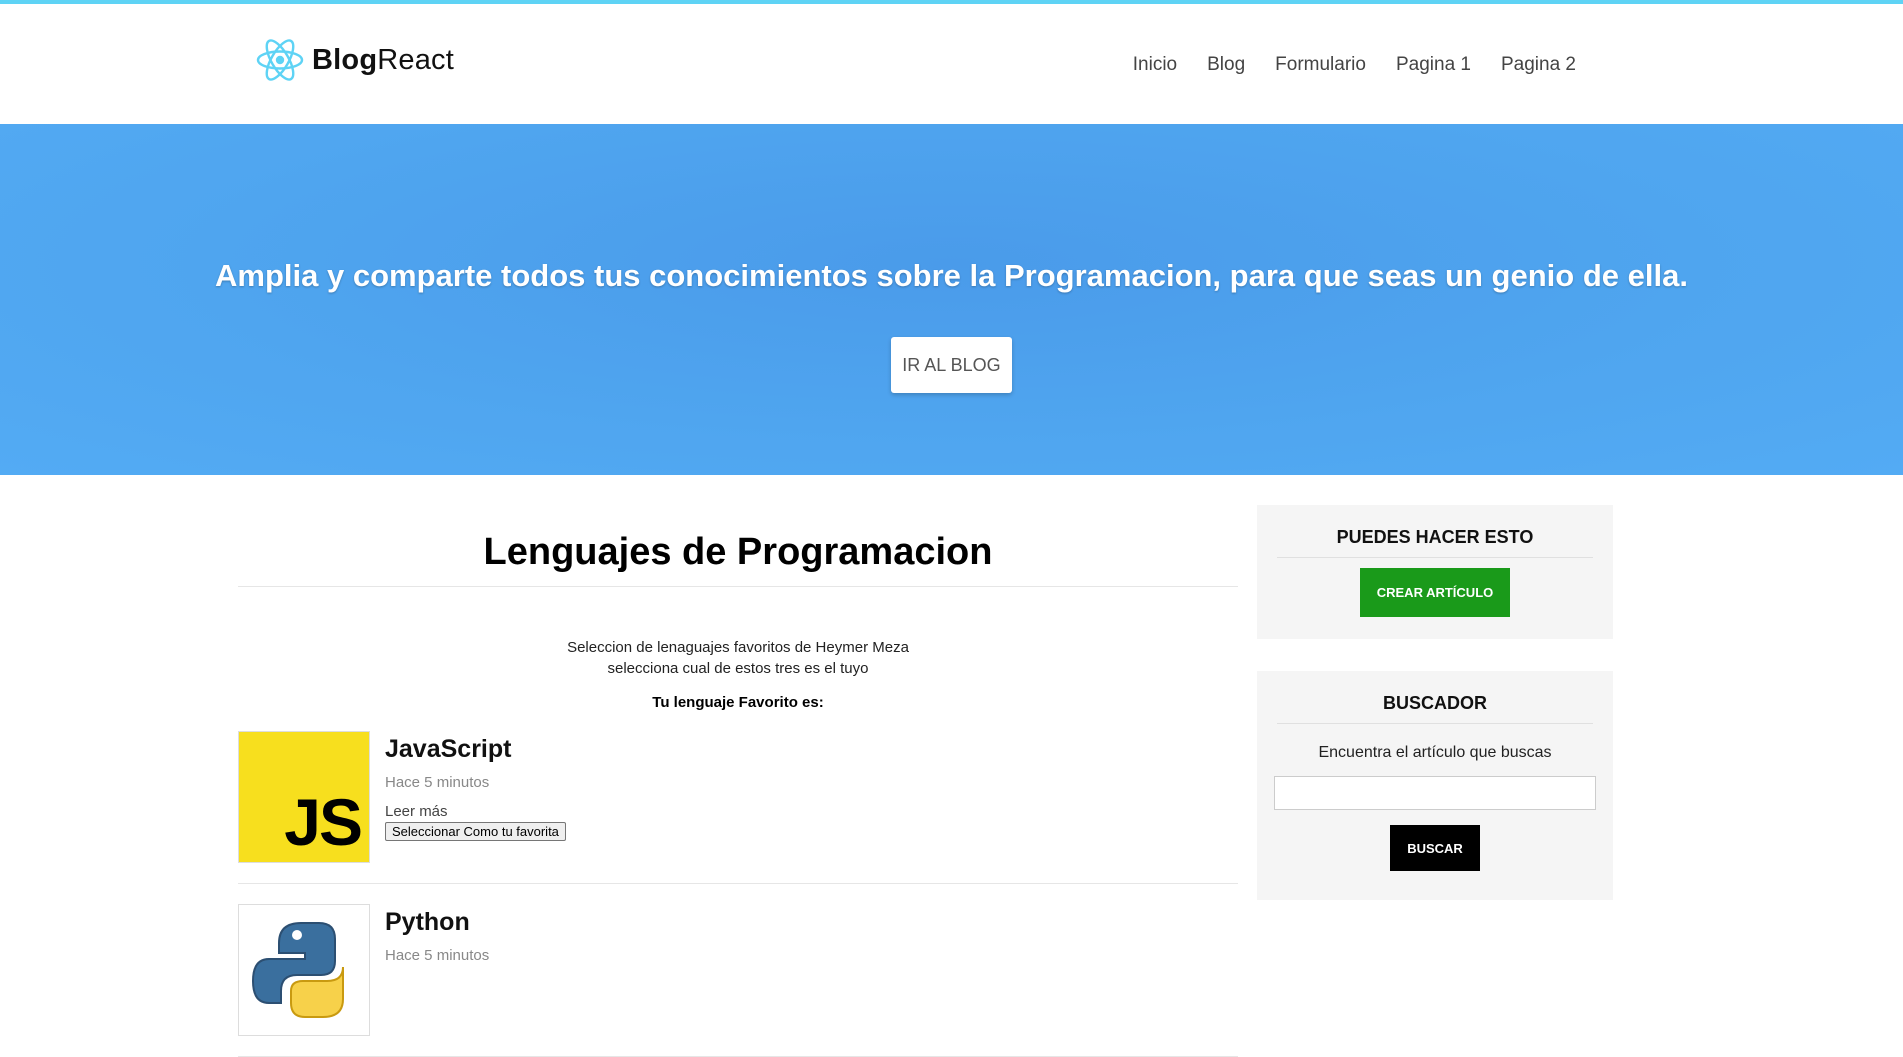 The width and height of the screenshot is (1903, 1057). Describe the element at coordinates (448, 749) in the screenshot. I see `article-name: JavaScript` at that location.